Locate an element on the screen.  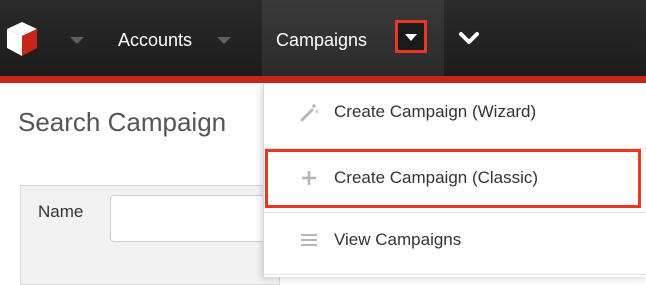
campaigns-caret-icon is located at coordinates (411, 37).